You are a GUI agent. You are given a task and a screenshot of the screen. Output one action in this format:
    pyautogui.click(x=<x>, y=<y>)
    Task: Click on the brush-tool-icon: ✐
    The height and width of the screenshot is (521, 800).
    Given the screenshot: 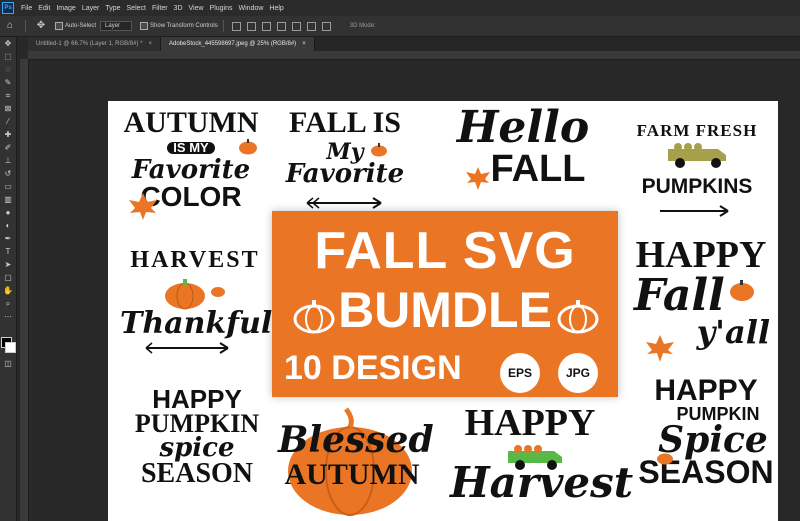 What is the action you would take?
    pyautogui.click(x=8, y=147)
    